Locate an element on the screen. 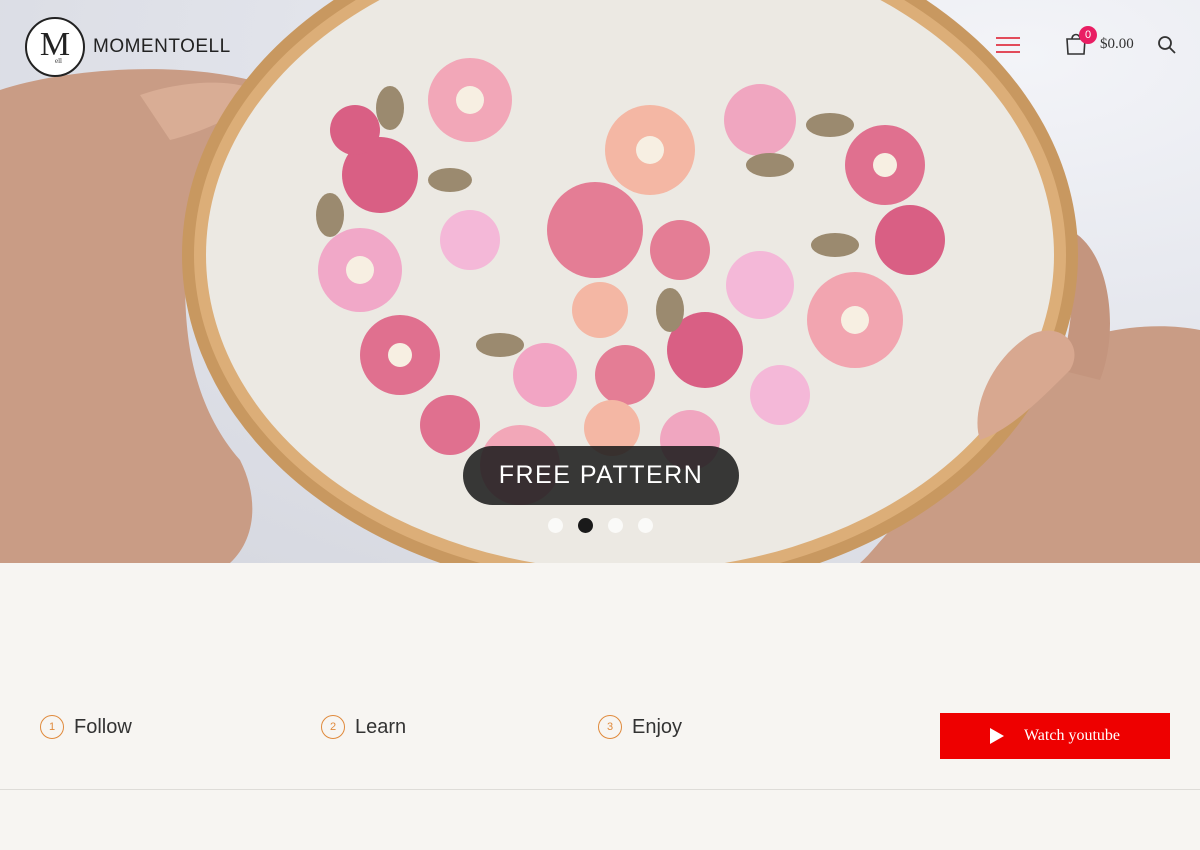  site-logo: M ell MOMENTOELL is located at coordinates (128, 47).